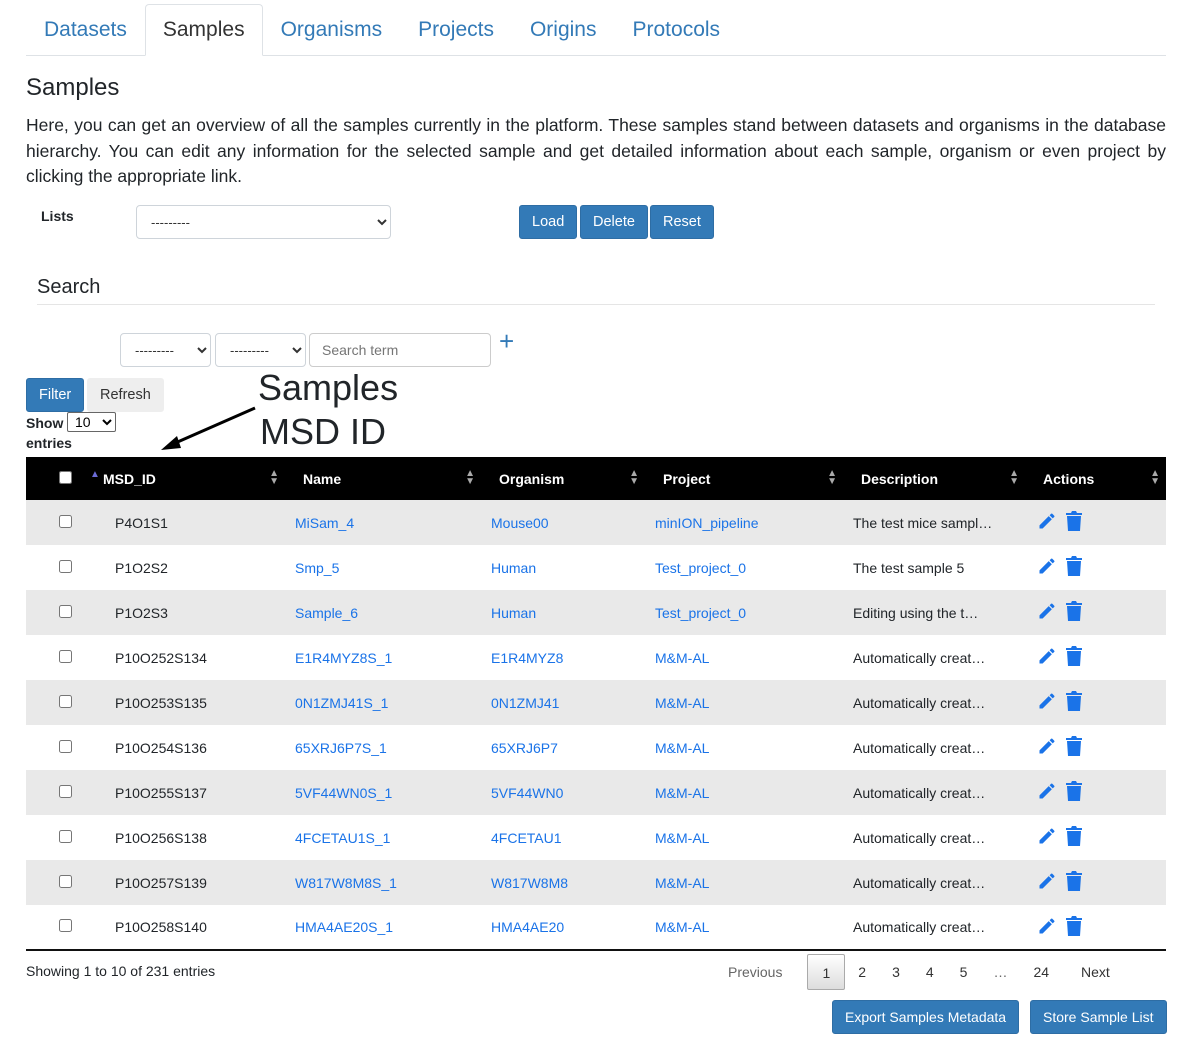  Describe the element at coordinates (1098, 1017) in the screenshot. I see `store-sample-list-button: Store Sample List` at that location.